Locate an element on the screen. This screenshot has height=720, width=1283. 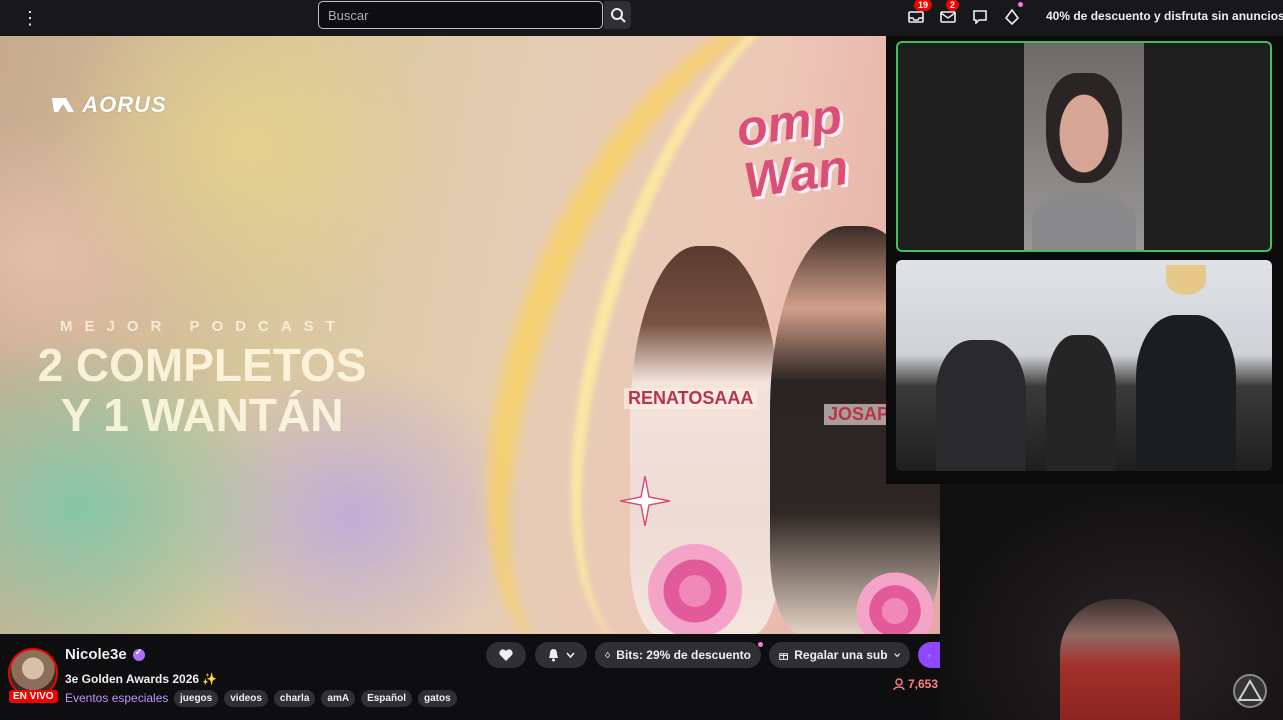
gift-sub-button: Regalar una sub is located at coordinates (839, 655).